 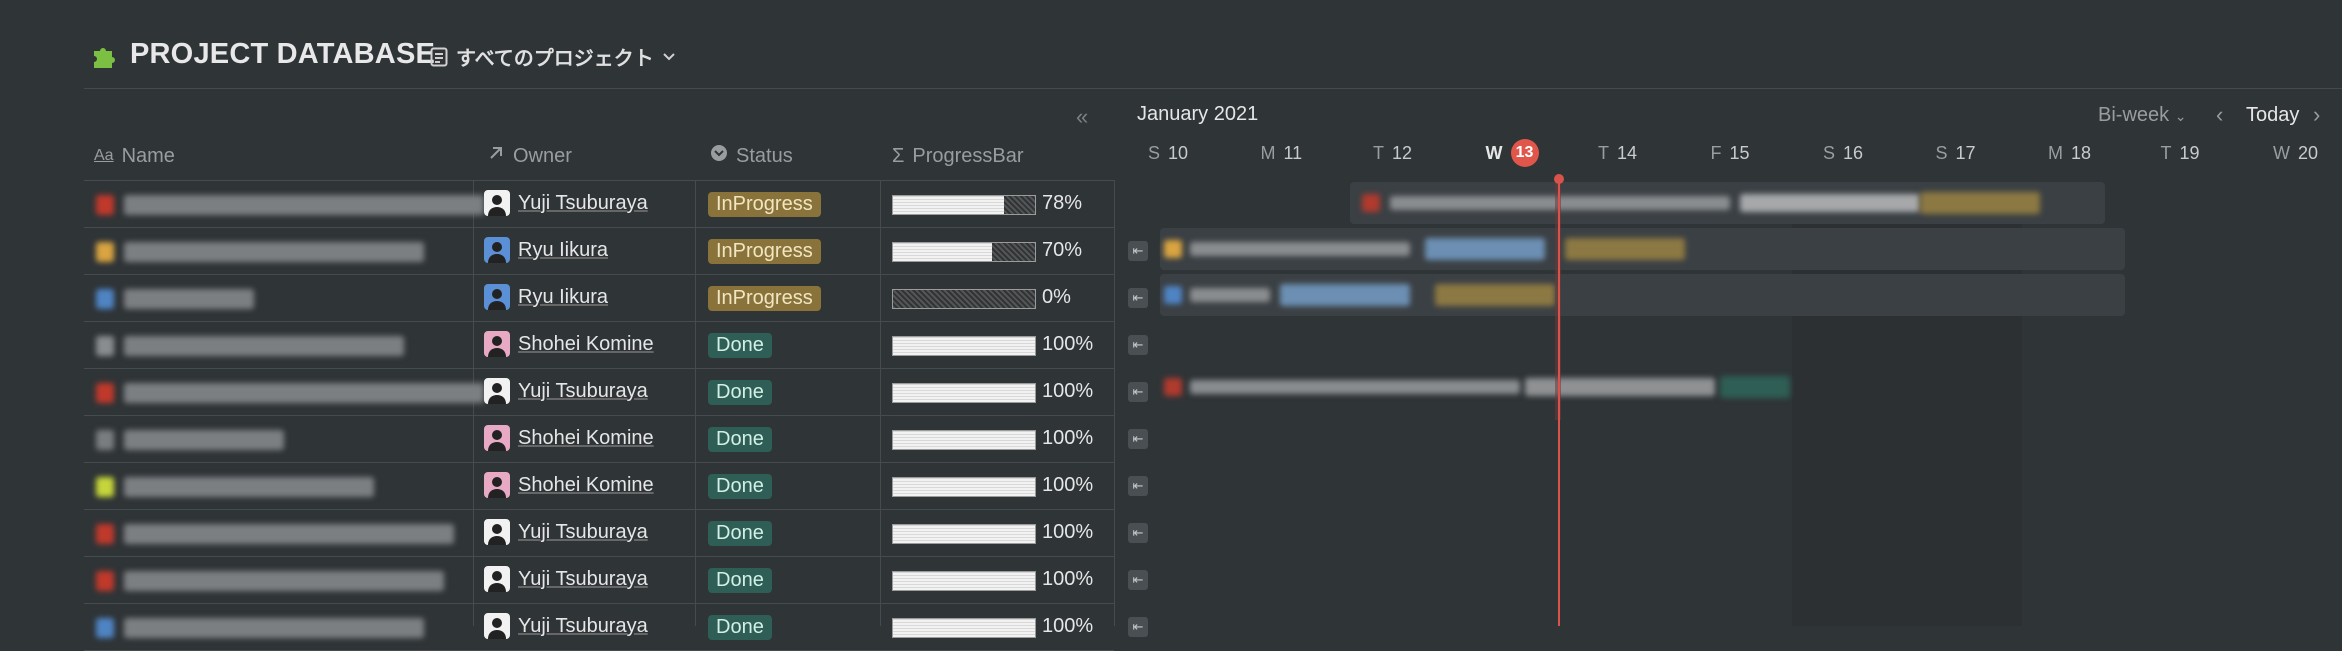 What do you see at coordinates (2189, 153) in the screenshot?
I see `day-number: 19` at bounding box center [2189, 153].